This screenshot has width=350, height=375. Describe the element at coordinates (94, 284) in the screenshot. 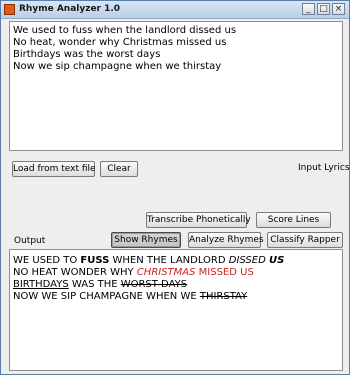

I see `output-text: WAS THE` at that location.